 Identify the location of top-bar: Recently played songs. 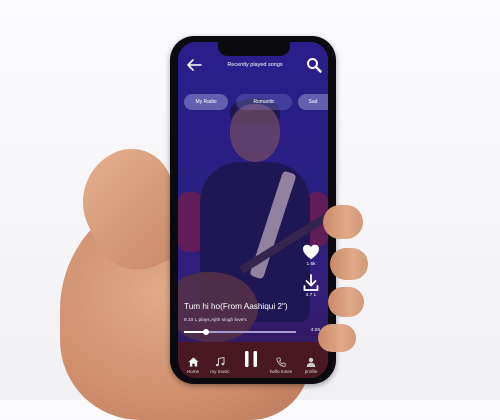
(253, 66).